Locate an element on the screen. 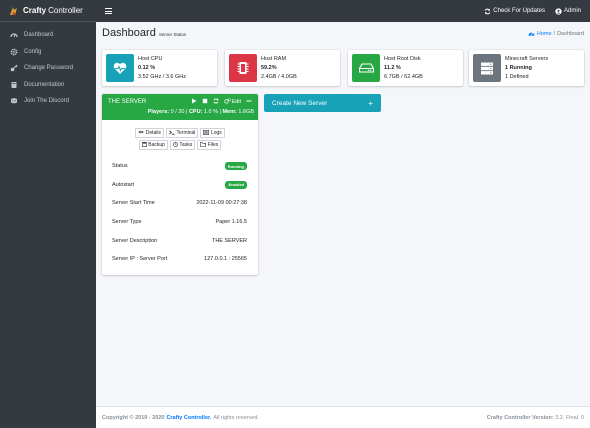  sidebar-item-change-password: Change Password is located at coordinates (48, 68).